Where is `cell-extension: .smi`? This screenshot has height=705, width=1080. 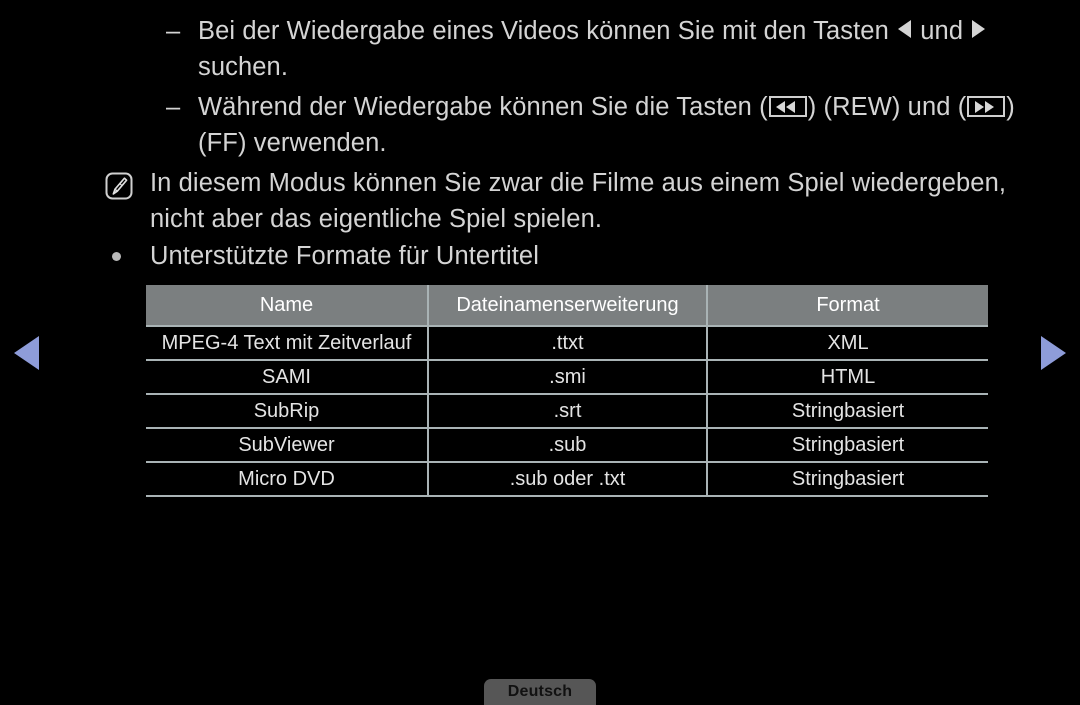 cell-extension: .smi is located at coordinates (567, 376).